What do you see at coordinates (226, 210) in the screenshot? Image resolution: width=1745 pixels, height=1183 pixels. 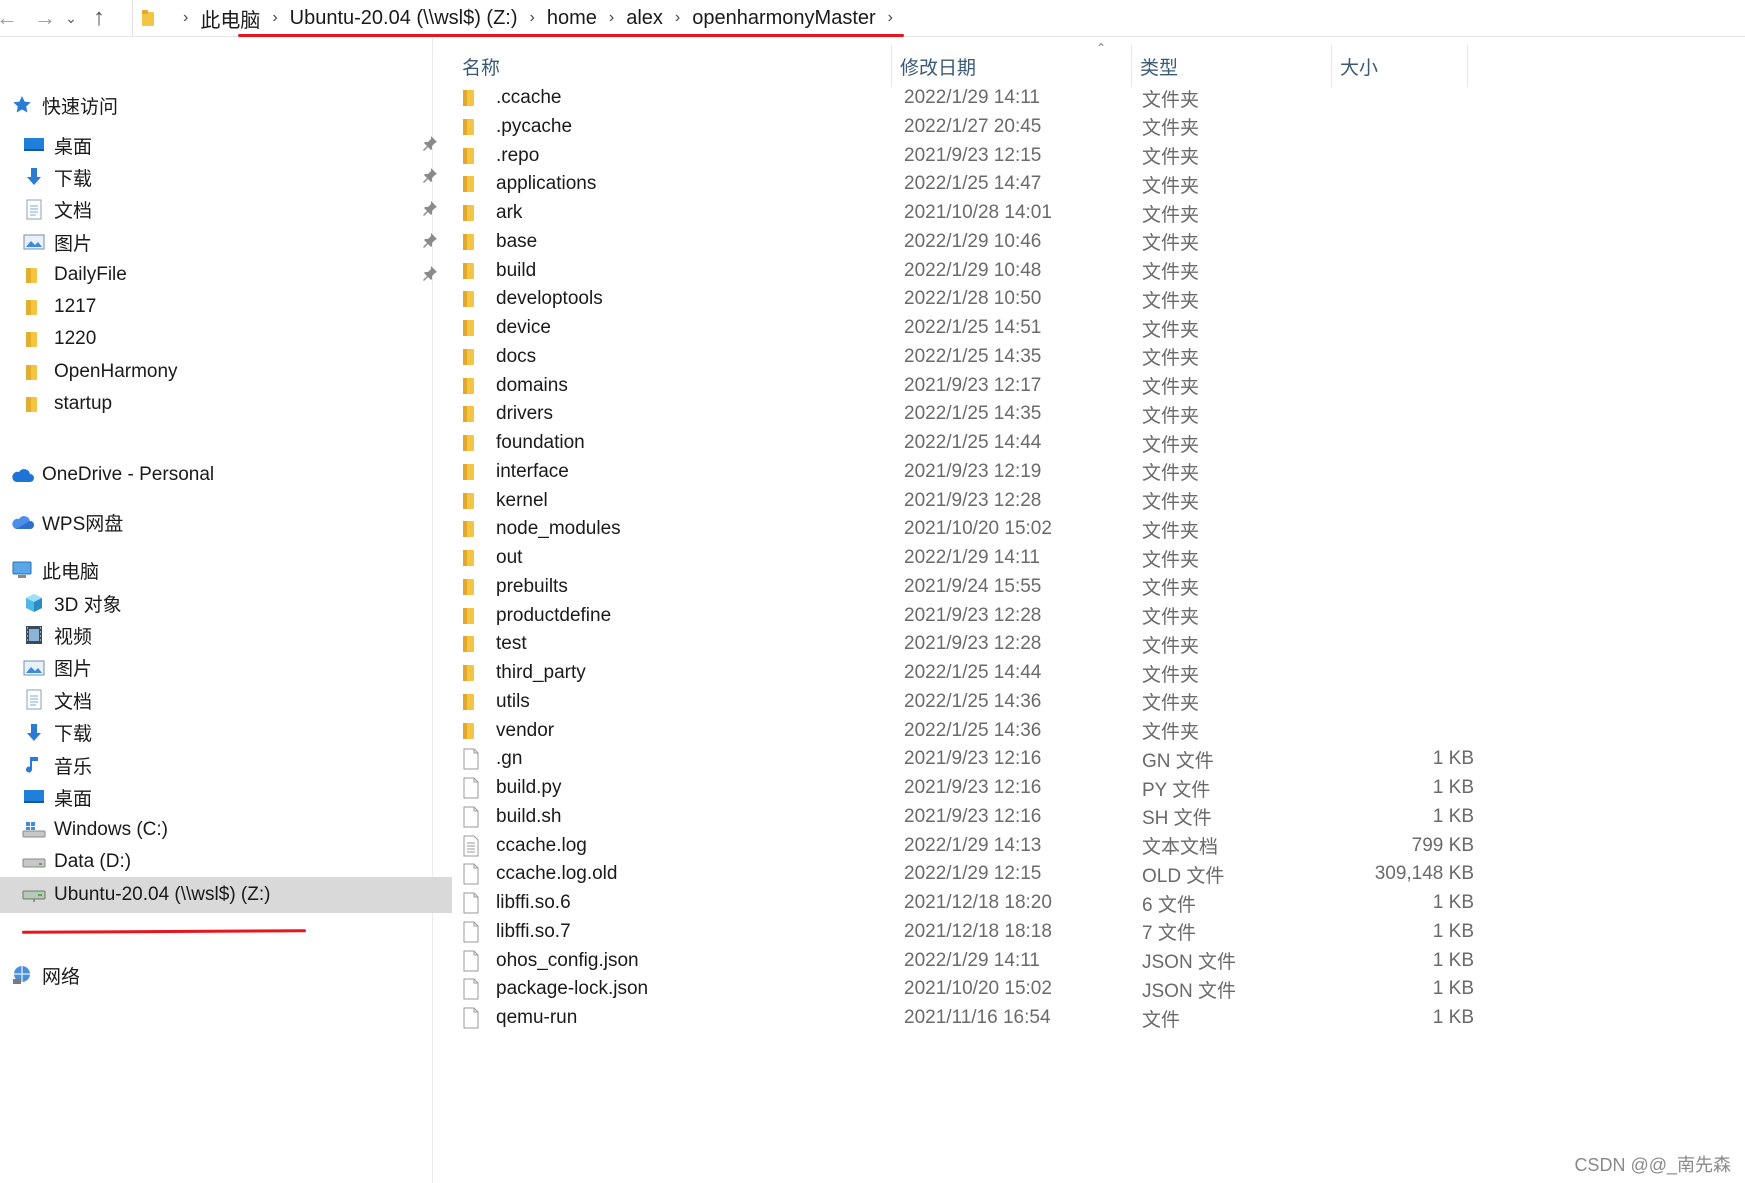 I see `sidebar-item-quick-access: 文档` at bounding box center [226, 210].